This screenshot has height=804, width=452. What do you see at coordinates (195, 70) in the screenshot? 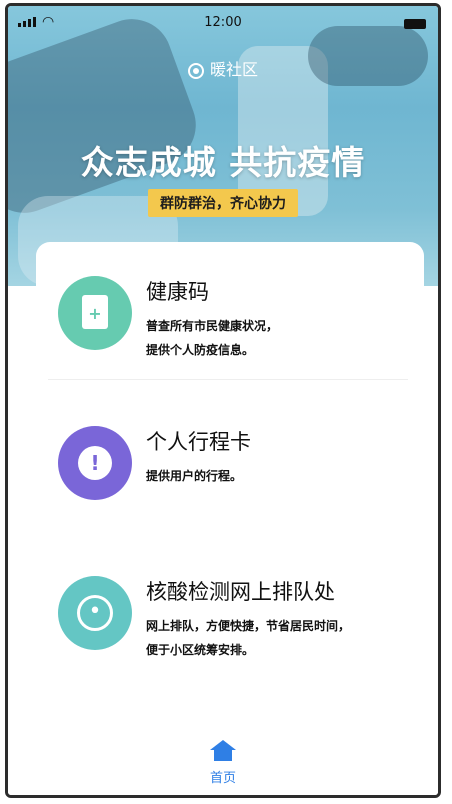
I see `location-pin-icon` at bounding box center [195, 70].